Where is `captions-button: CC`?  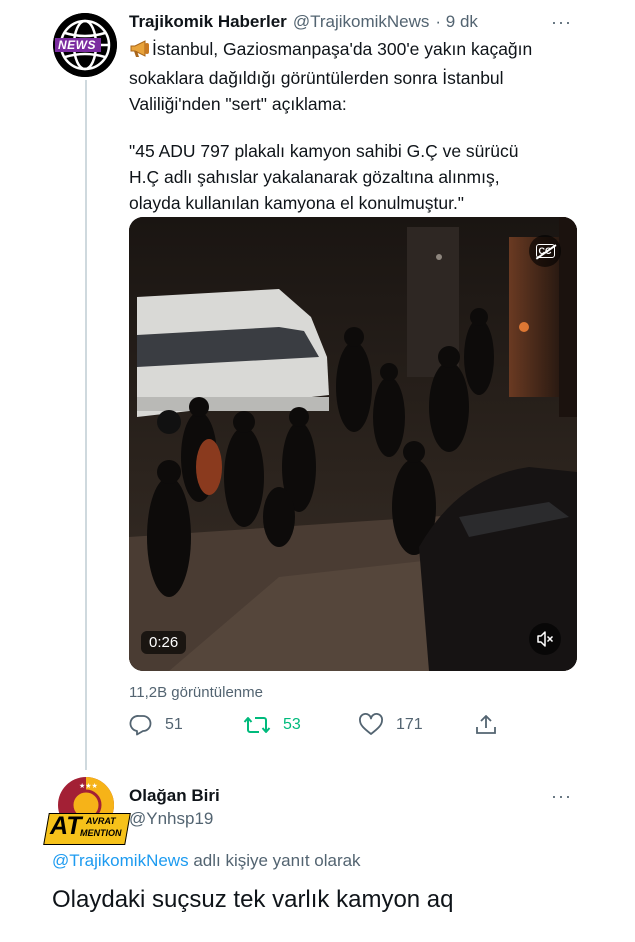
captions-button: CC is located at coordinates (545, 251).